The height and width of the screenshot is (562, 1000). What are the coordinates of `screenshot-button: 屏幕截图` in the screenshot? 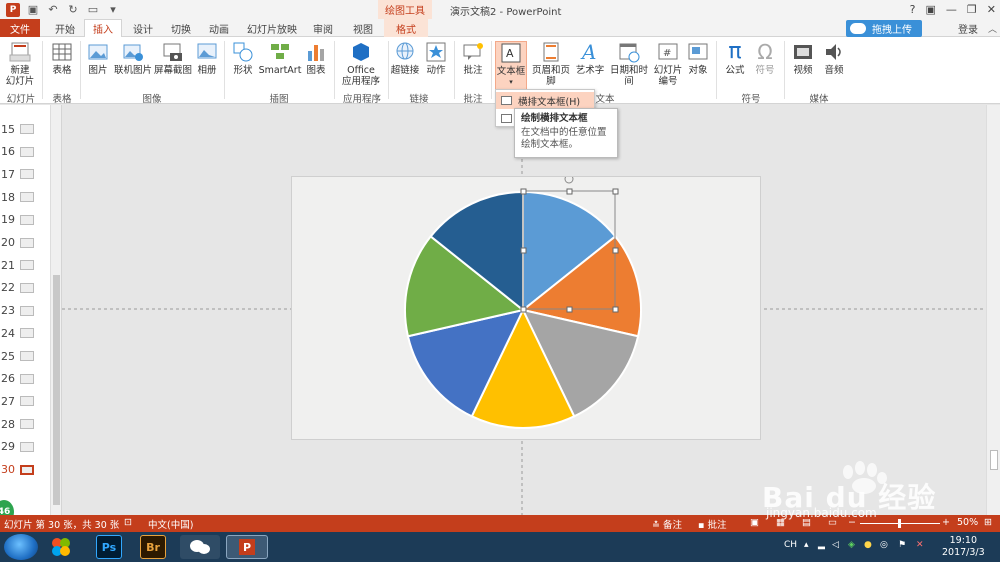 It's located at (173, 58).